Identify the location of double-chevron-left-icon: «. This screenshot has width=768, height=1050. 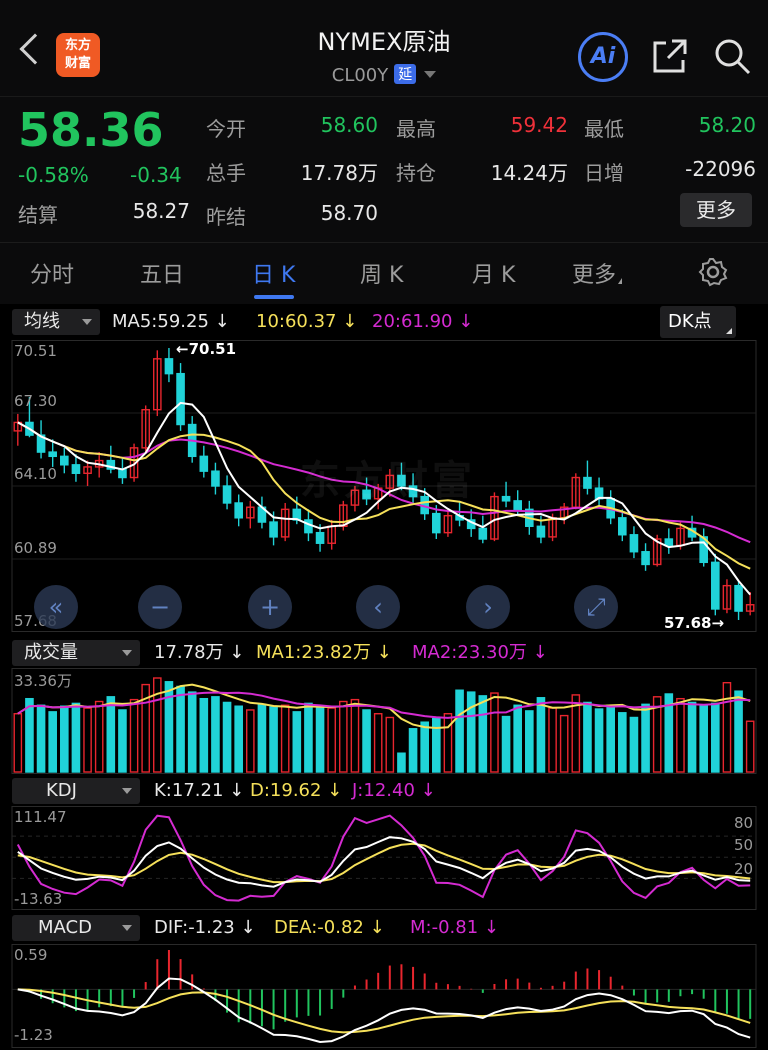
(56, 607).